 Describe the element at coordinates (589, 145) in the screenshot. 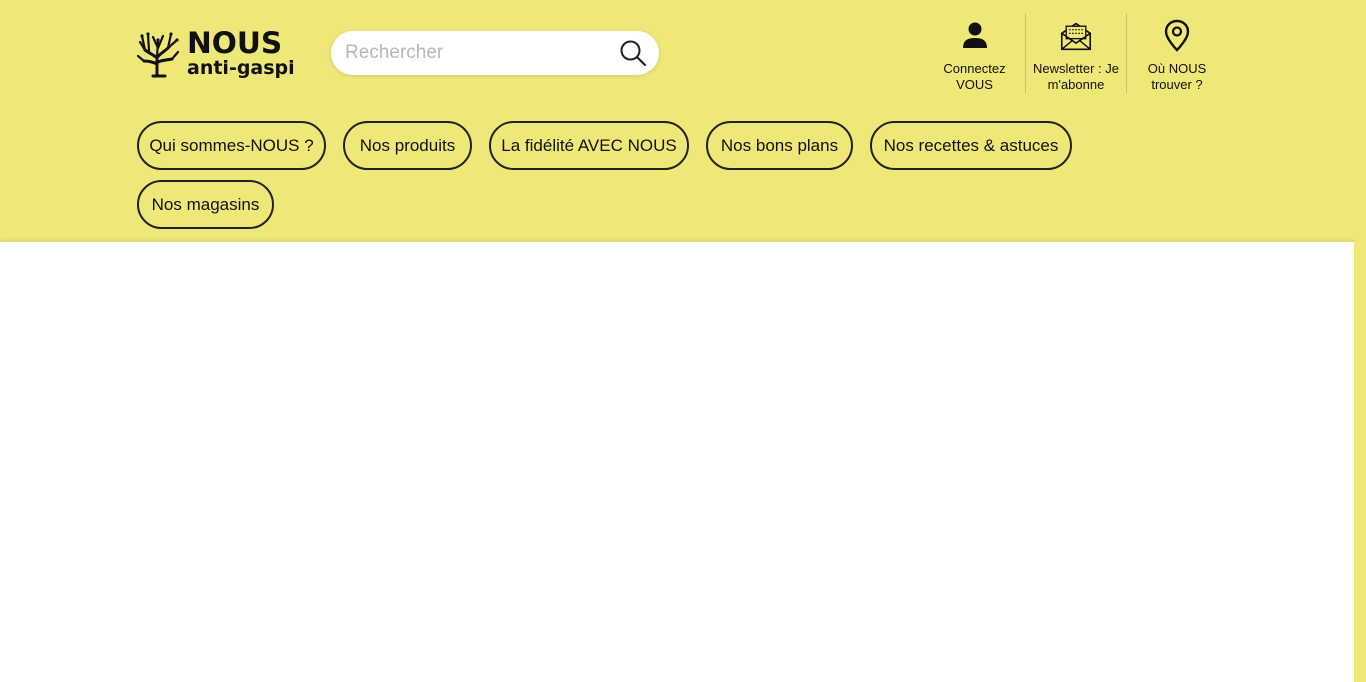

I see `nav-item-loyalty: La fidélité AVEC NOUS` at that location.